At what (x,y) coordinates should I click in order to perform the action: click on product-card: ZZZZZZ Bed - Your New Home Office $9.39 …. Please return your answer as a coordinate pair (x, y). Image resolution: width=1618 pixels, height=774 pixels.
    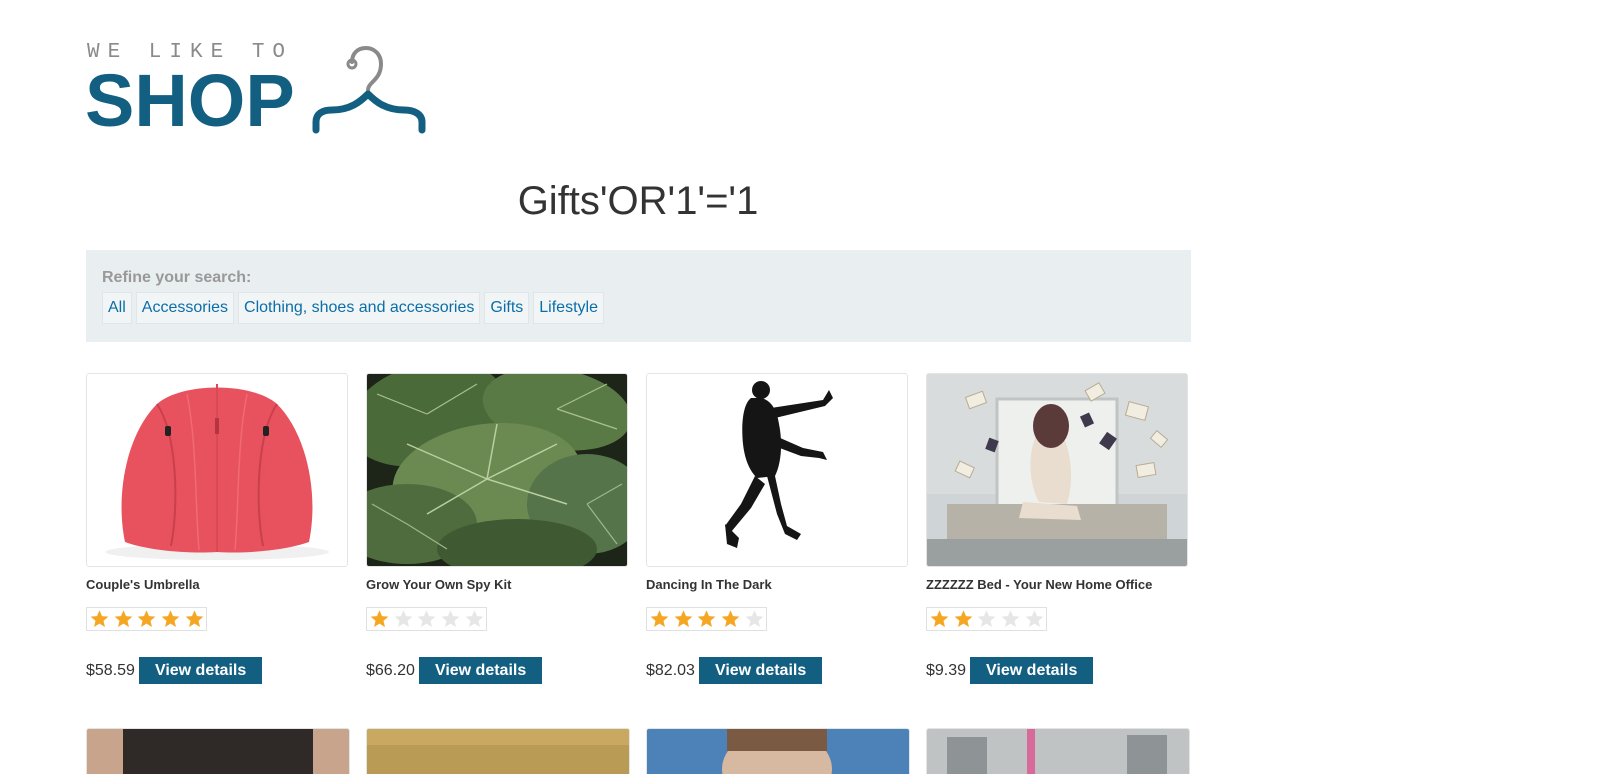
    Looking at the image, I should click on (1057, 528).